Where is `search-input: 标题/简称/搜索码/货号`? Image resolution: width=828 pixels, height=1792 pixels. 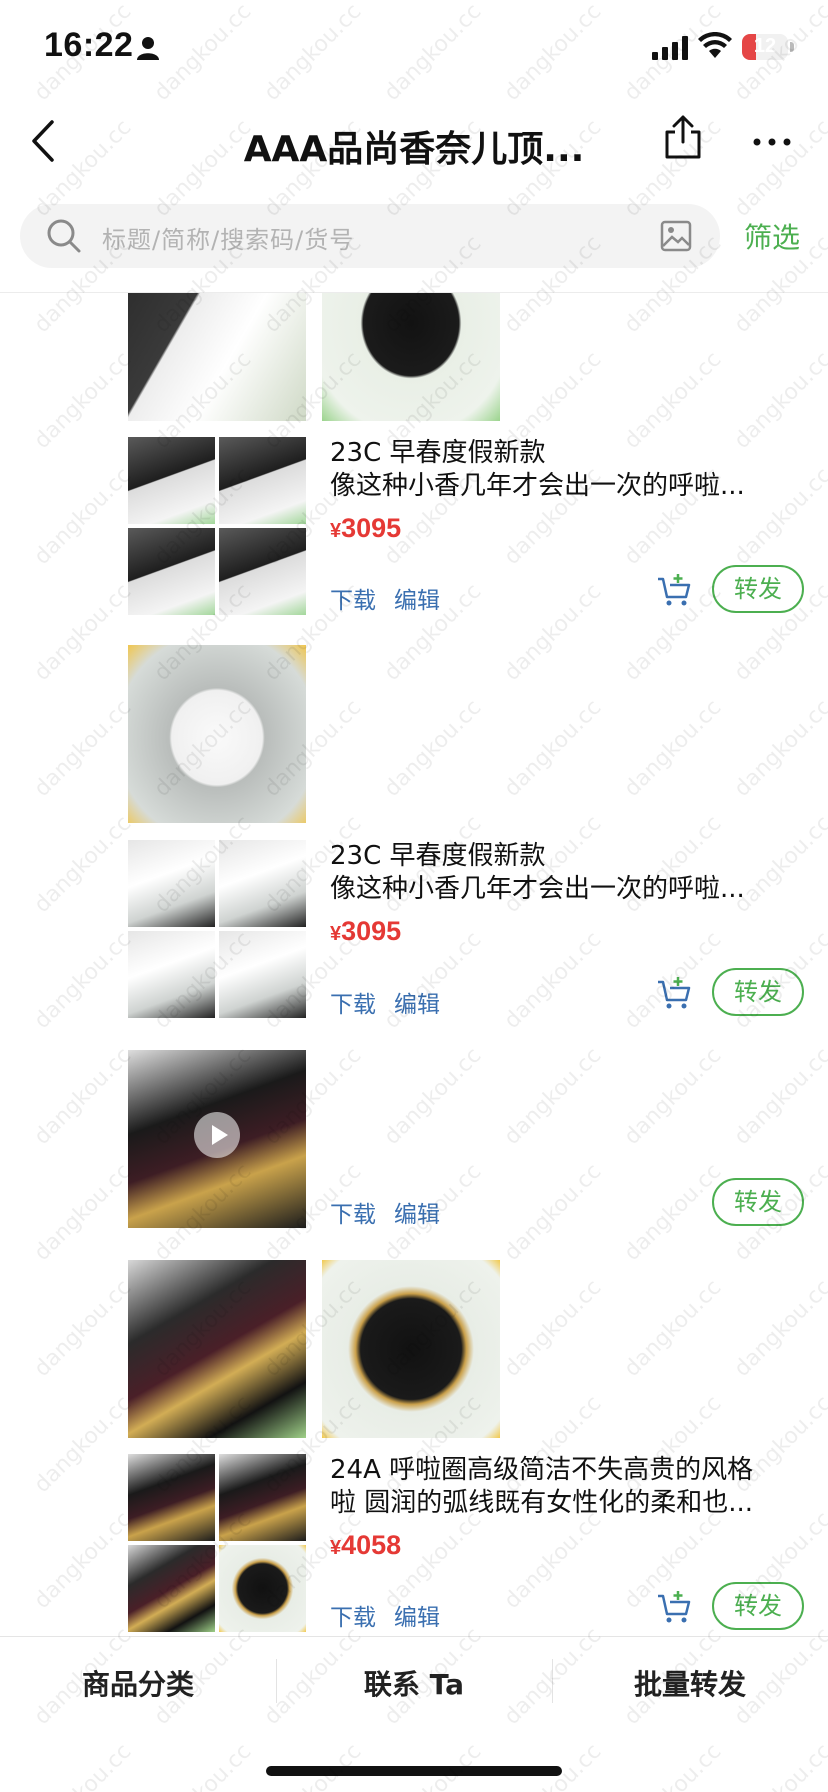
search-input: 标题/简称/搜索码/货号 is located at coordinates (370, 236).